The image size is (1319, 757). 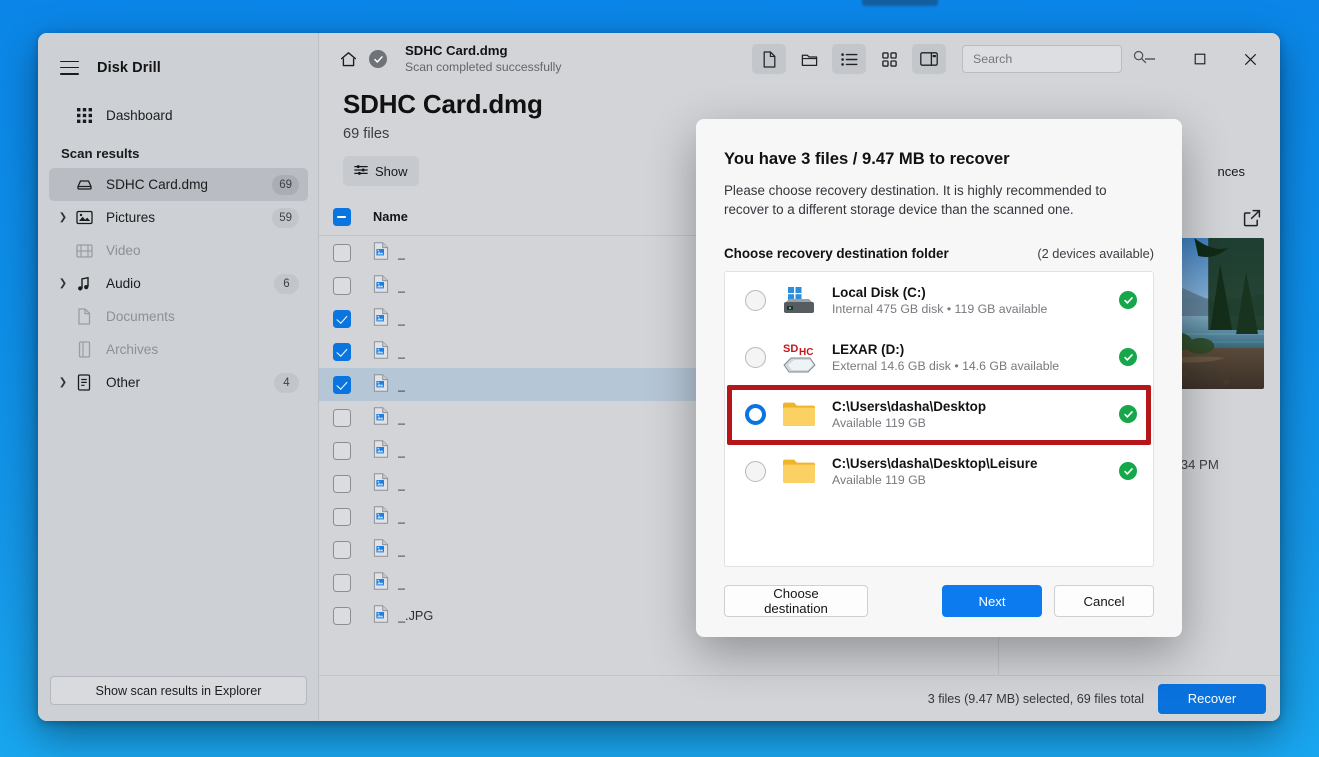 I want to click on grid-view-icon, so click(x=889, y=59).